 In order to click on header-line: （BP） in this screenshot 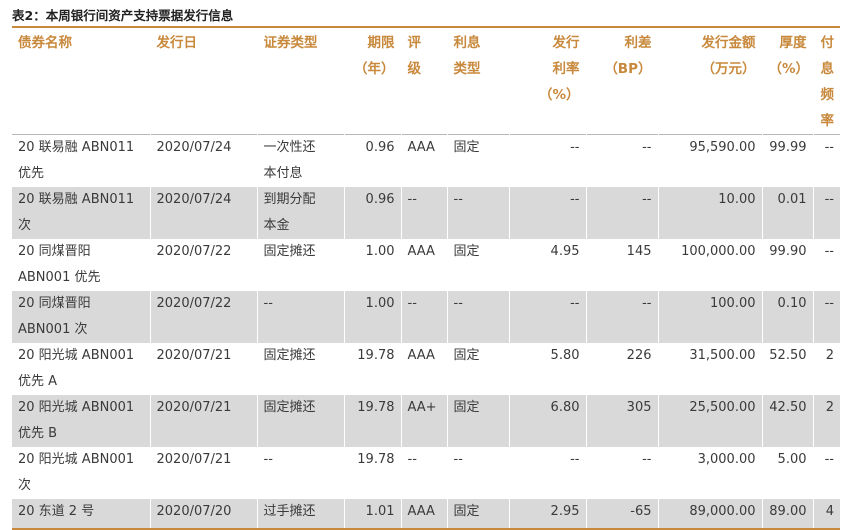, I will do `click(628, 69)`.